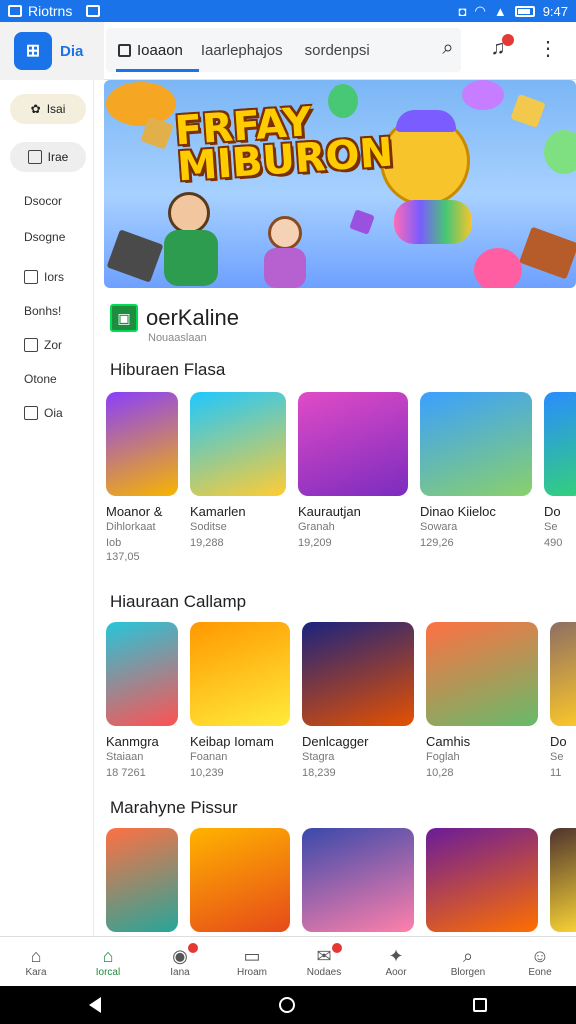  Describe the element at coordinates (31, 277) in the screenshot. I see `sidebar-item-3-icon` at that location.